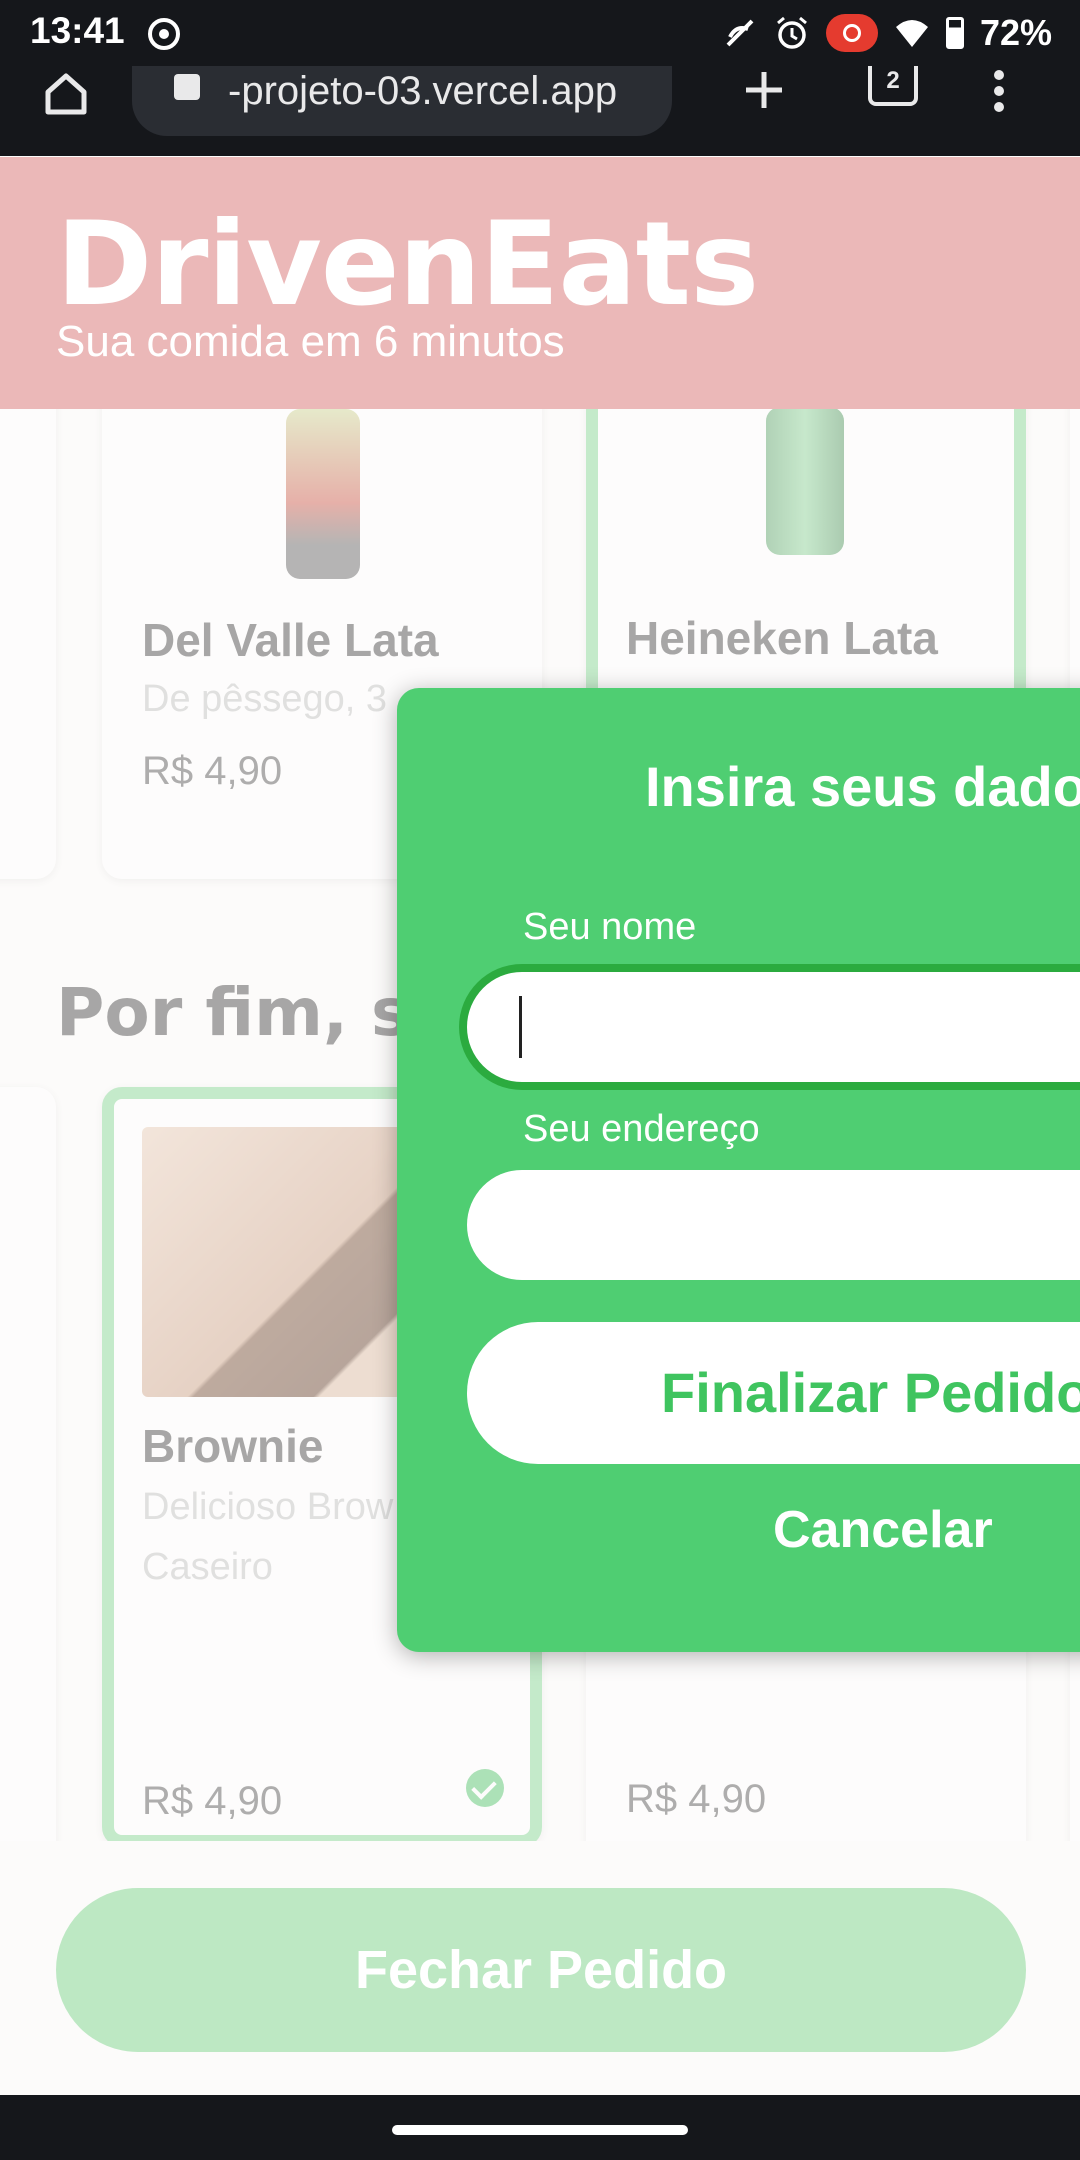 Image resolution: width=1080 pixels, height=2160 pixels. Describe the element at coordinates (290, 640) in the screenshot. I see `item-name: Del Valle Lata` at that location.